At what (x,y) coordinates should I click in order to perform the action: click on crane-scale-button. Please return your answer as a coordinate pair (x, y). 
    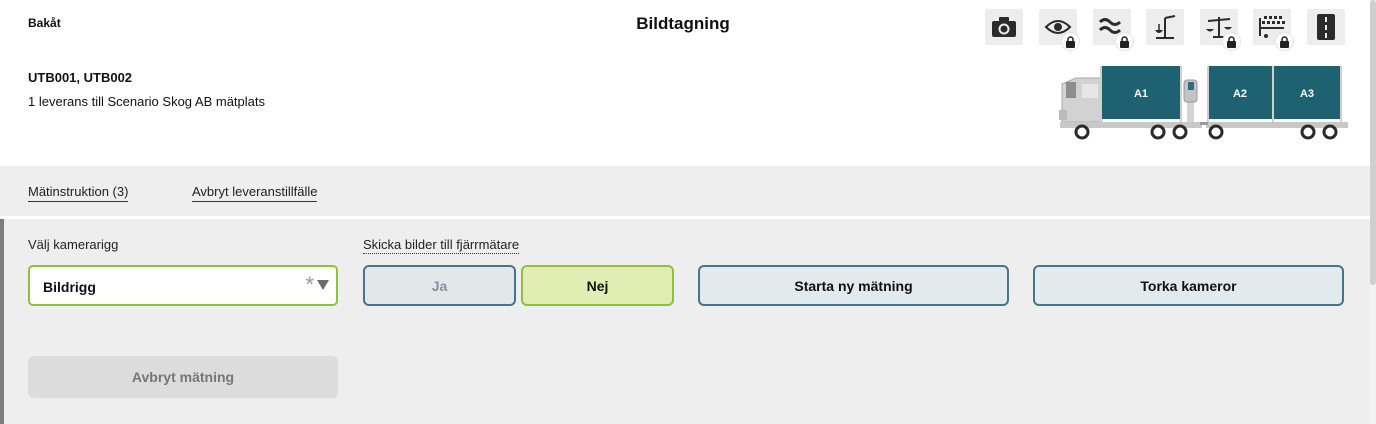
    Looking at the image, I should click on (1165, 27).